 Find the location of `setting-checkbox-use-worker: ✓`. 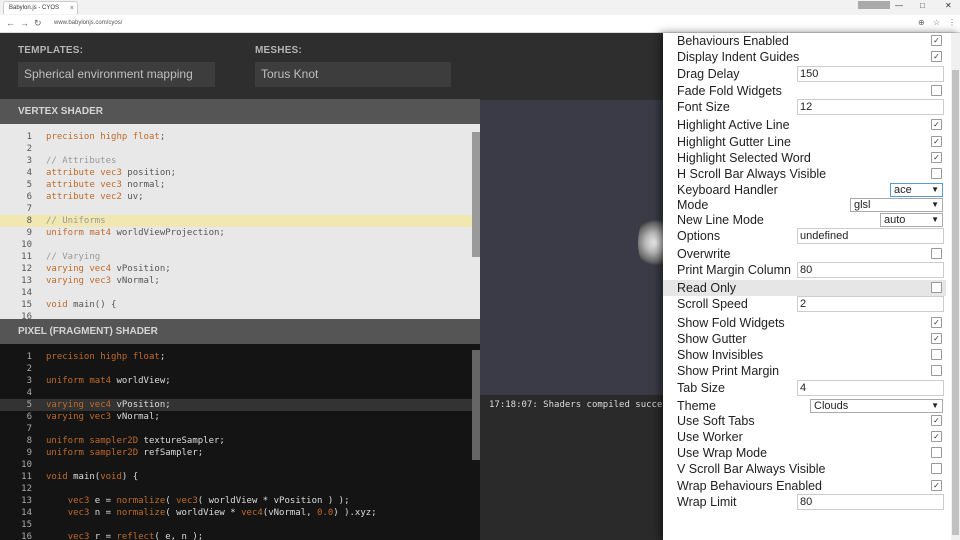

setting-checkbox-use-worker: ✓ is located at coordinates (936, 436).